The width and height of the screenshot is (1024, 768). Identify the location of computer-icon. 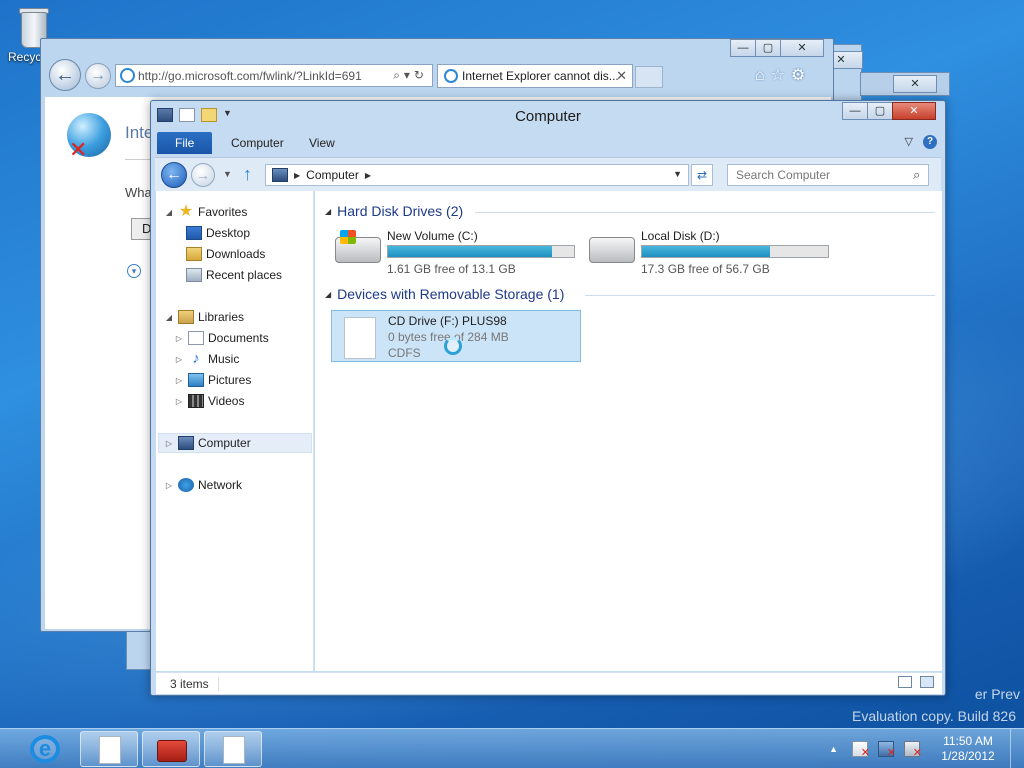
(186, 443).